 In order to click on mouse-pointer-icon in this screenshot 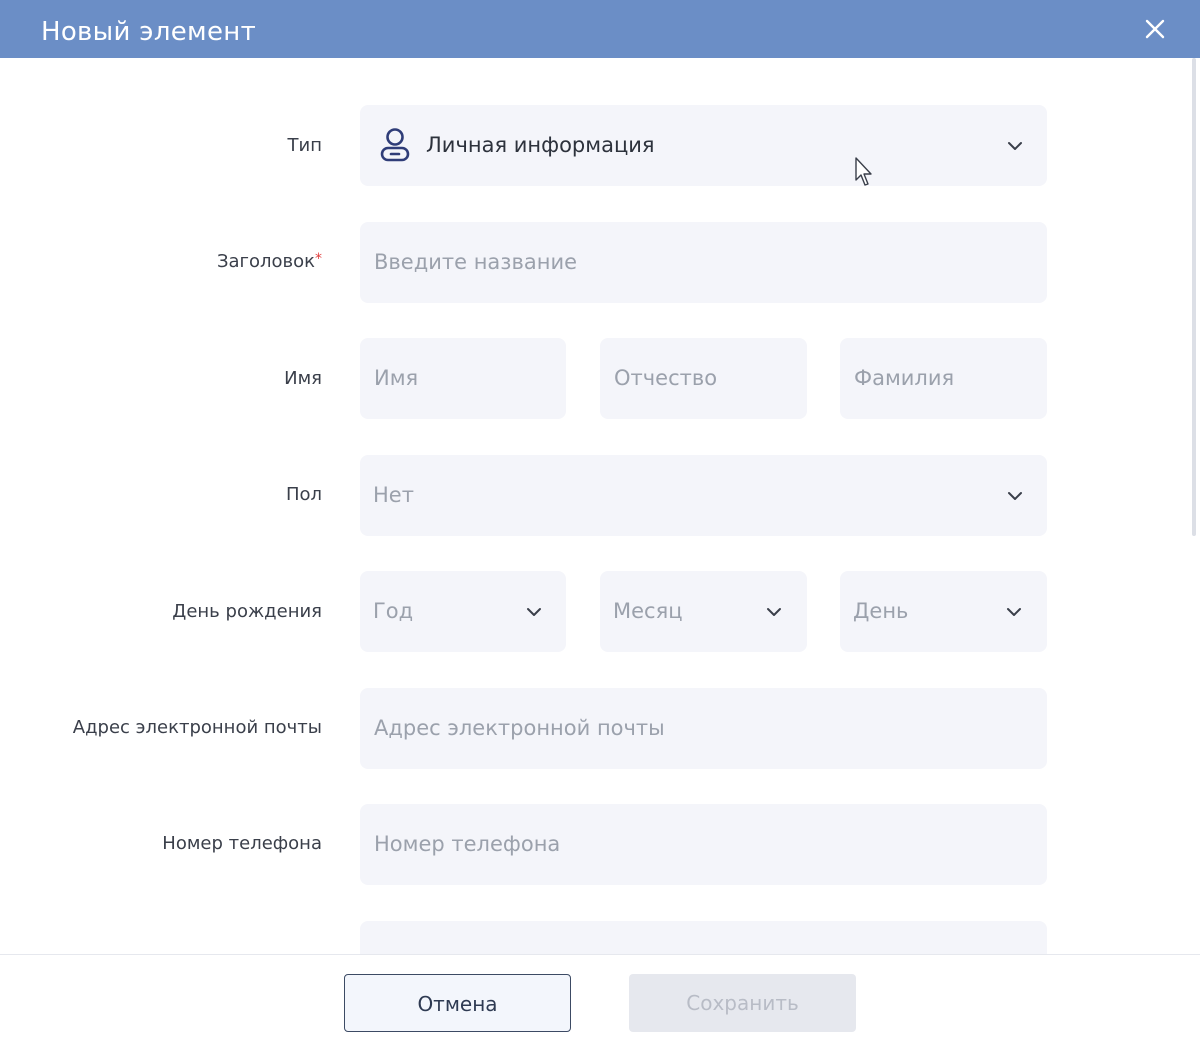, I will do `click(863, 171)`.